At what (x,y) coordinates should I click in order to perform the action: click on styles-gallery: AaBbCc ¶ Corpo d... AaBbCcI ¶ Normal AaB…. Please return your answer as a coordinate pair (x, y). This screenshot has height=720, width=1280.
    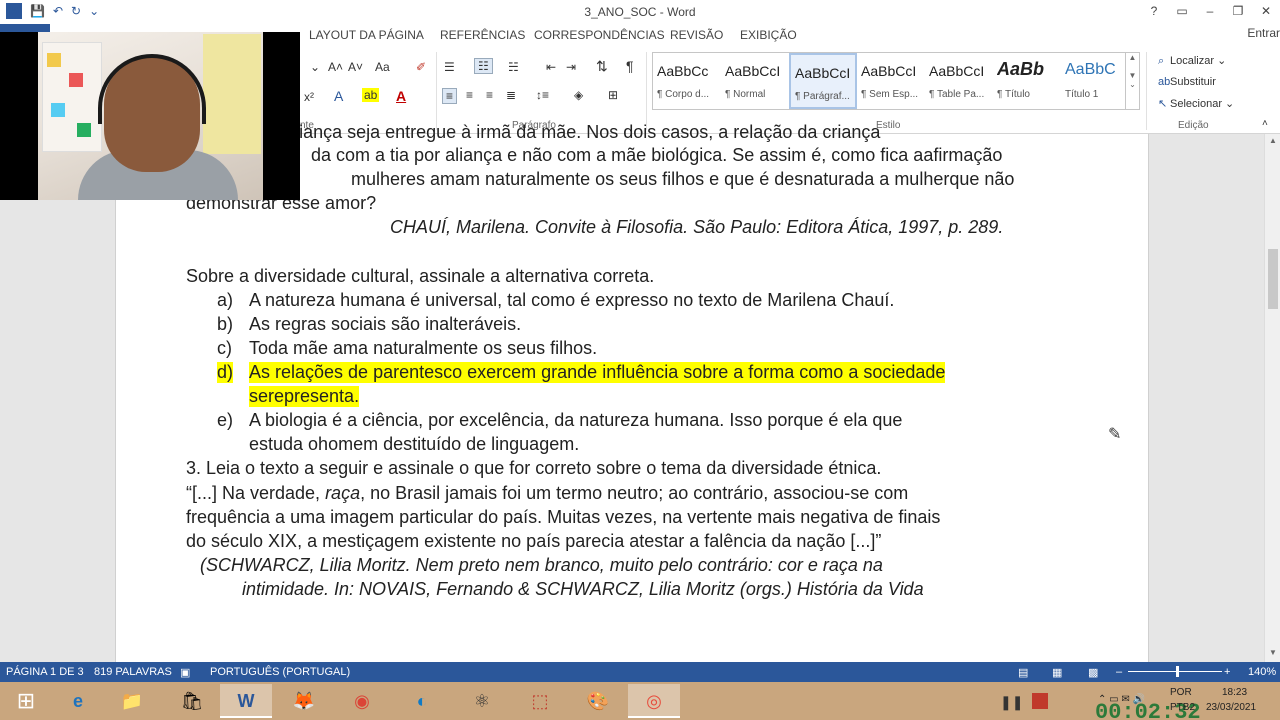
    Looking at the image, I should click on (896, 81).